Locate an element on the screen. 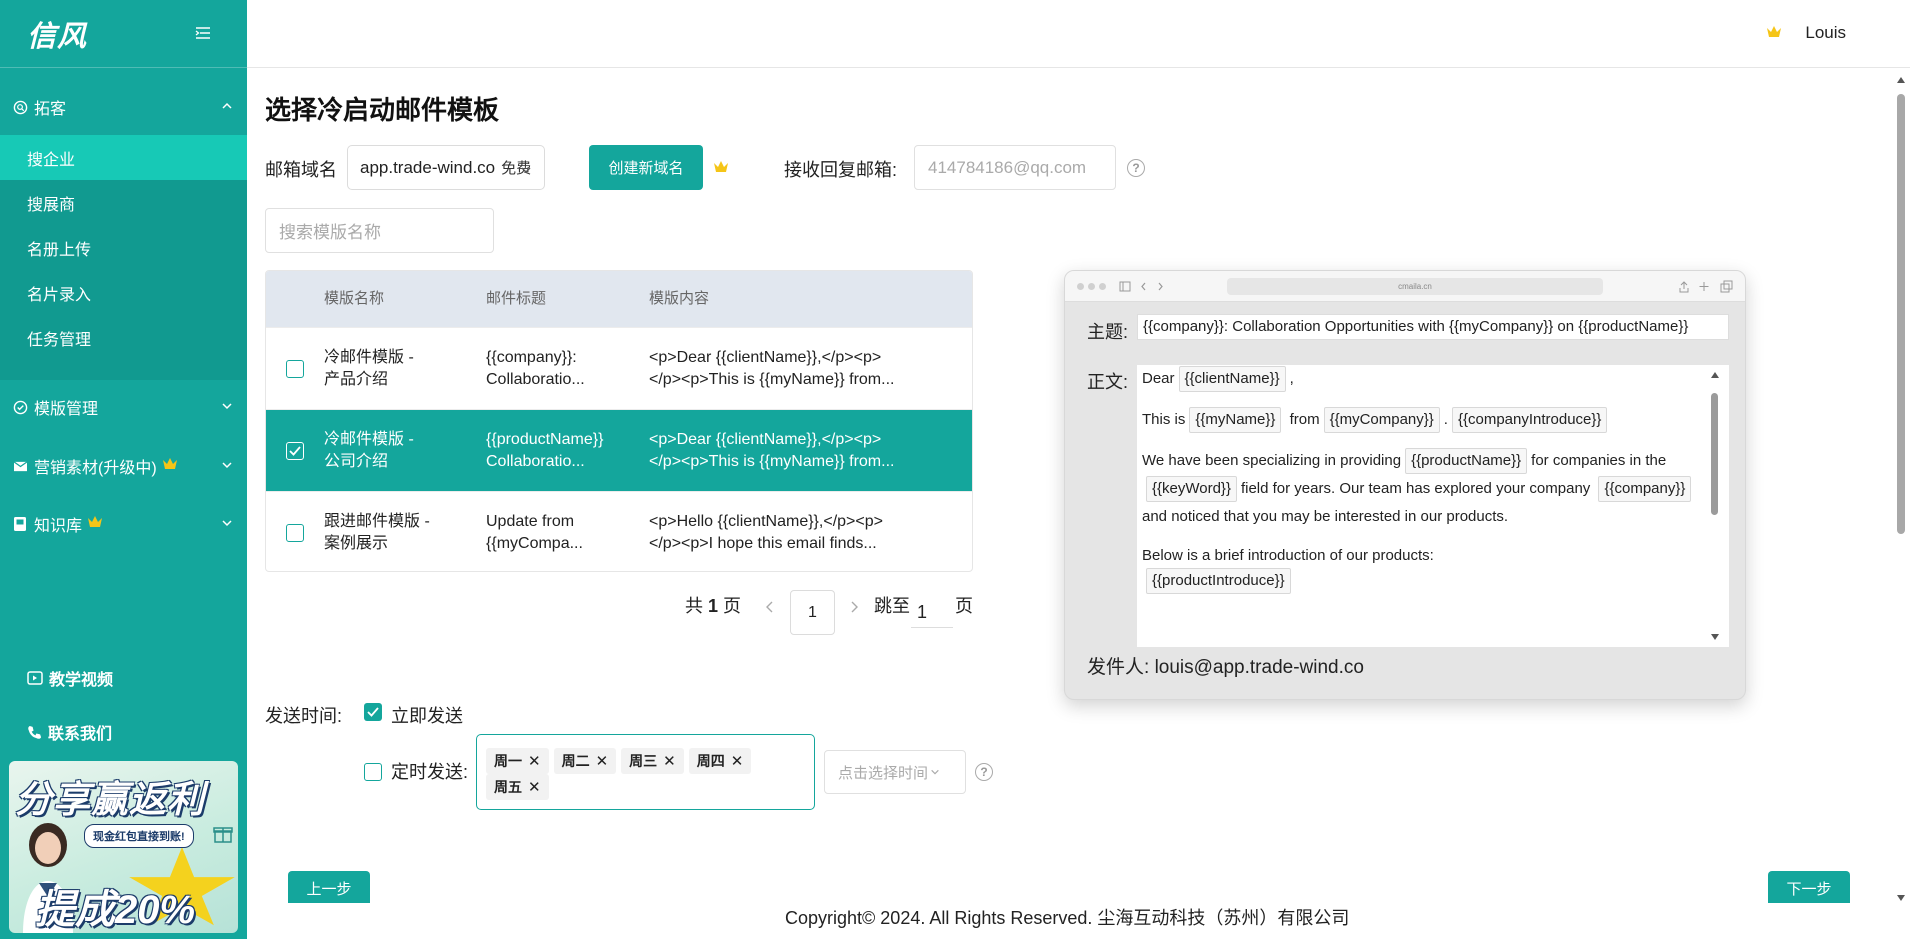  page-number: 1 is located at coordinates (812, 612).